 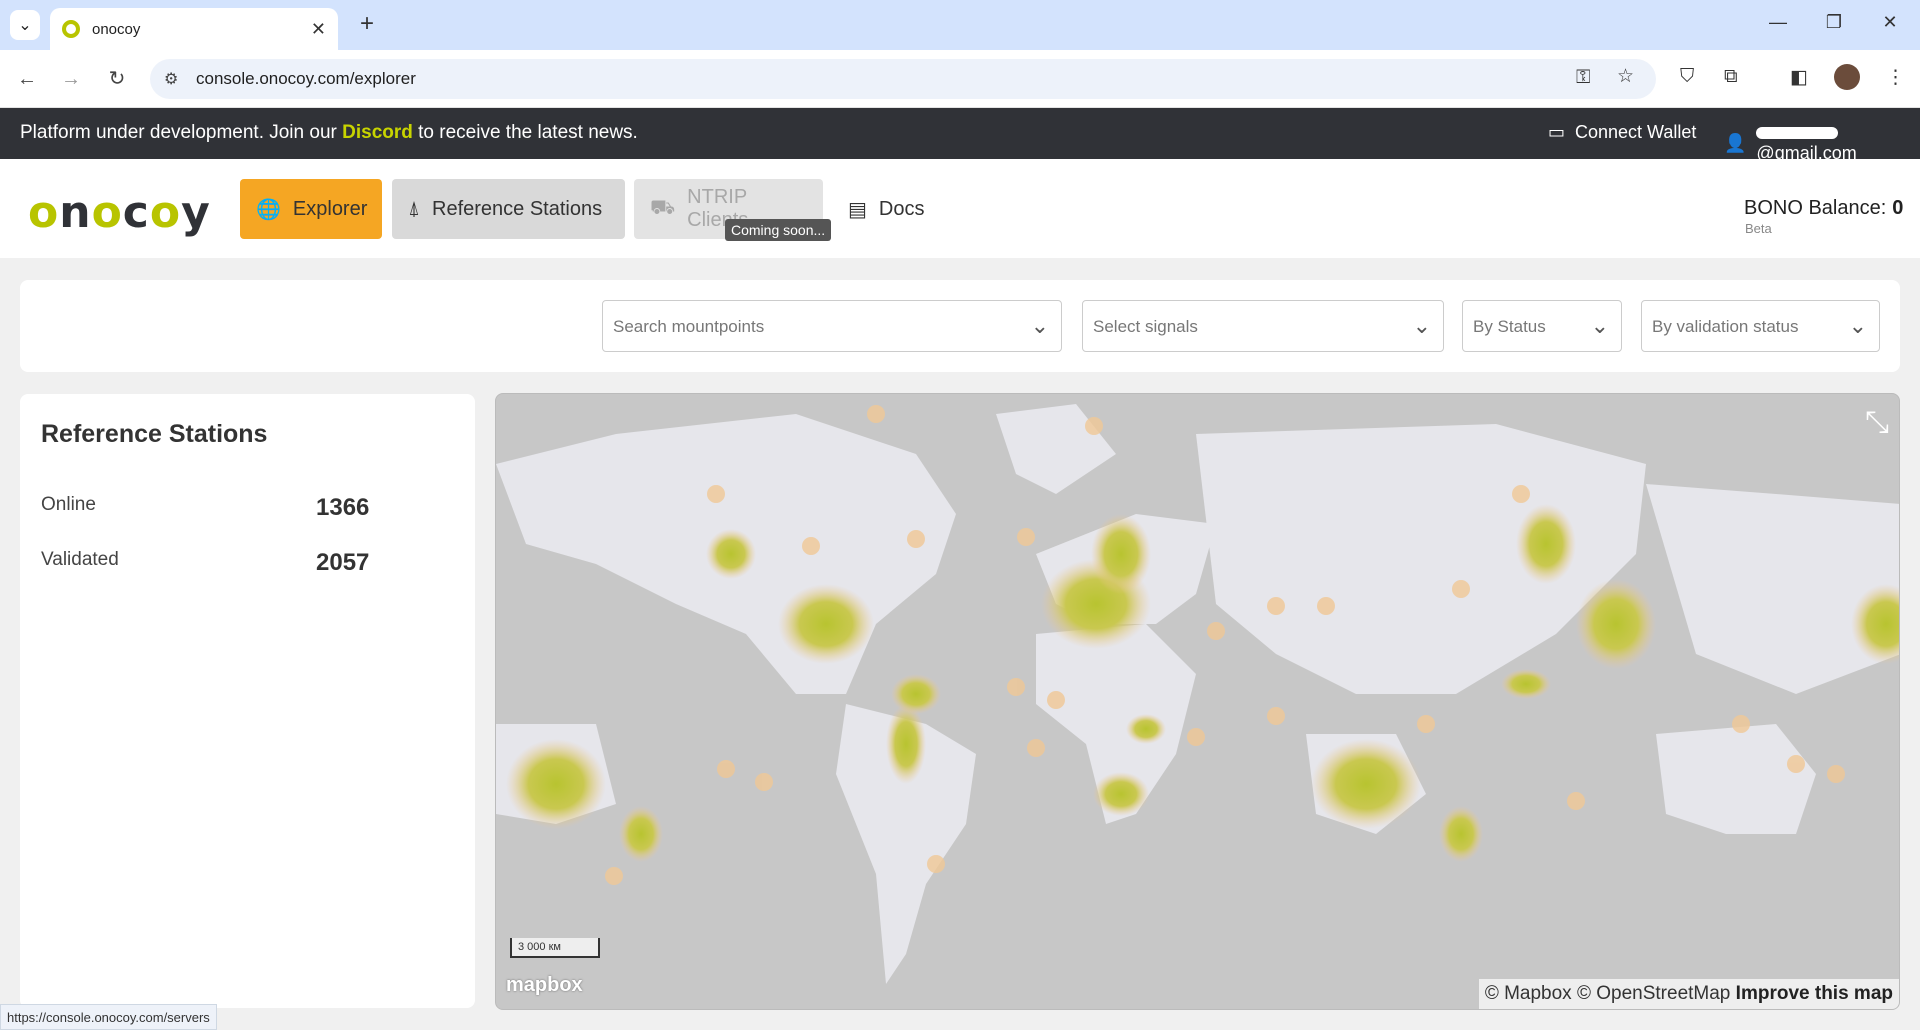 I want to click on close-icon: ✕, so click(x=318, y=29).